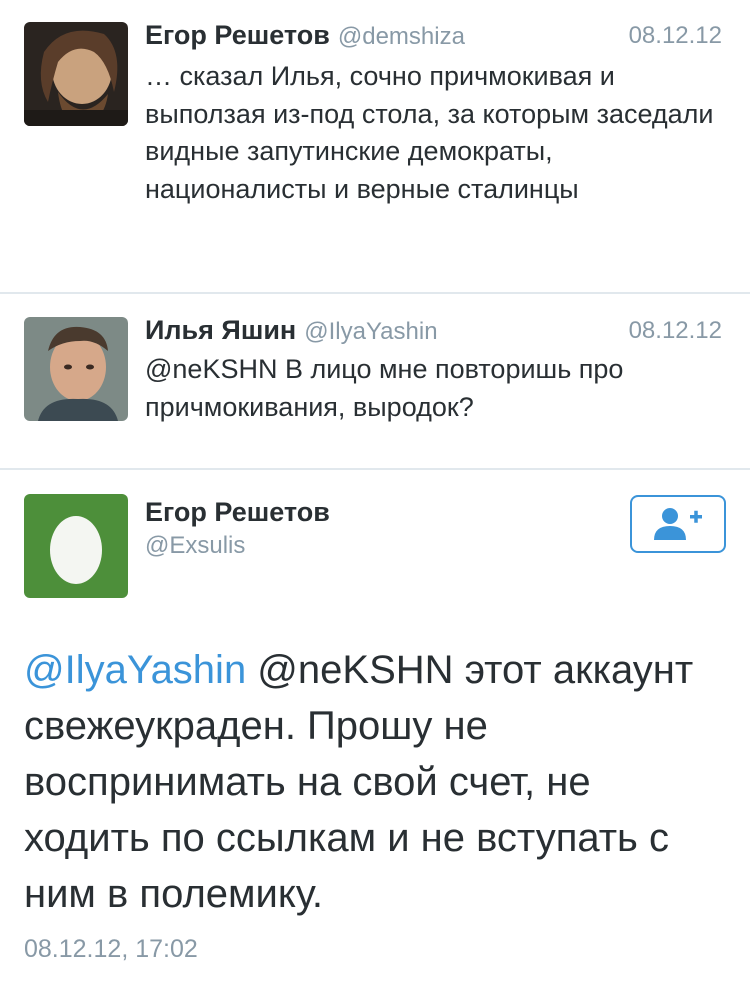 This screenshot has width=750, height=988. What do you see at coordinates (135, 670) in the screenshot?
I see `mention-link: @IlyaYashin` at bounding box center [135, 670].